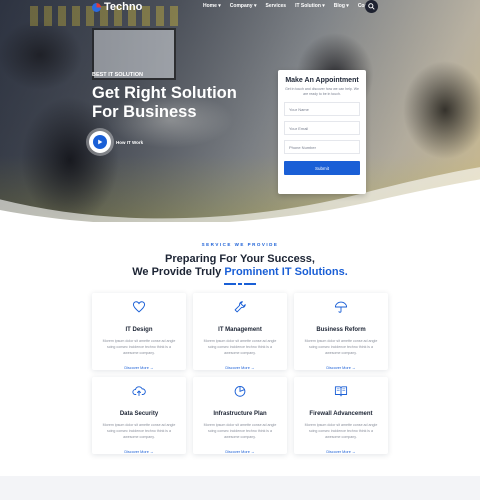  Describe the element at coordinates (164, 93) in the screenshot. I see `hero-headline-line1: Get Right Solution` at that location.